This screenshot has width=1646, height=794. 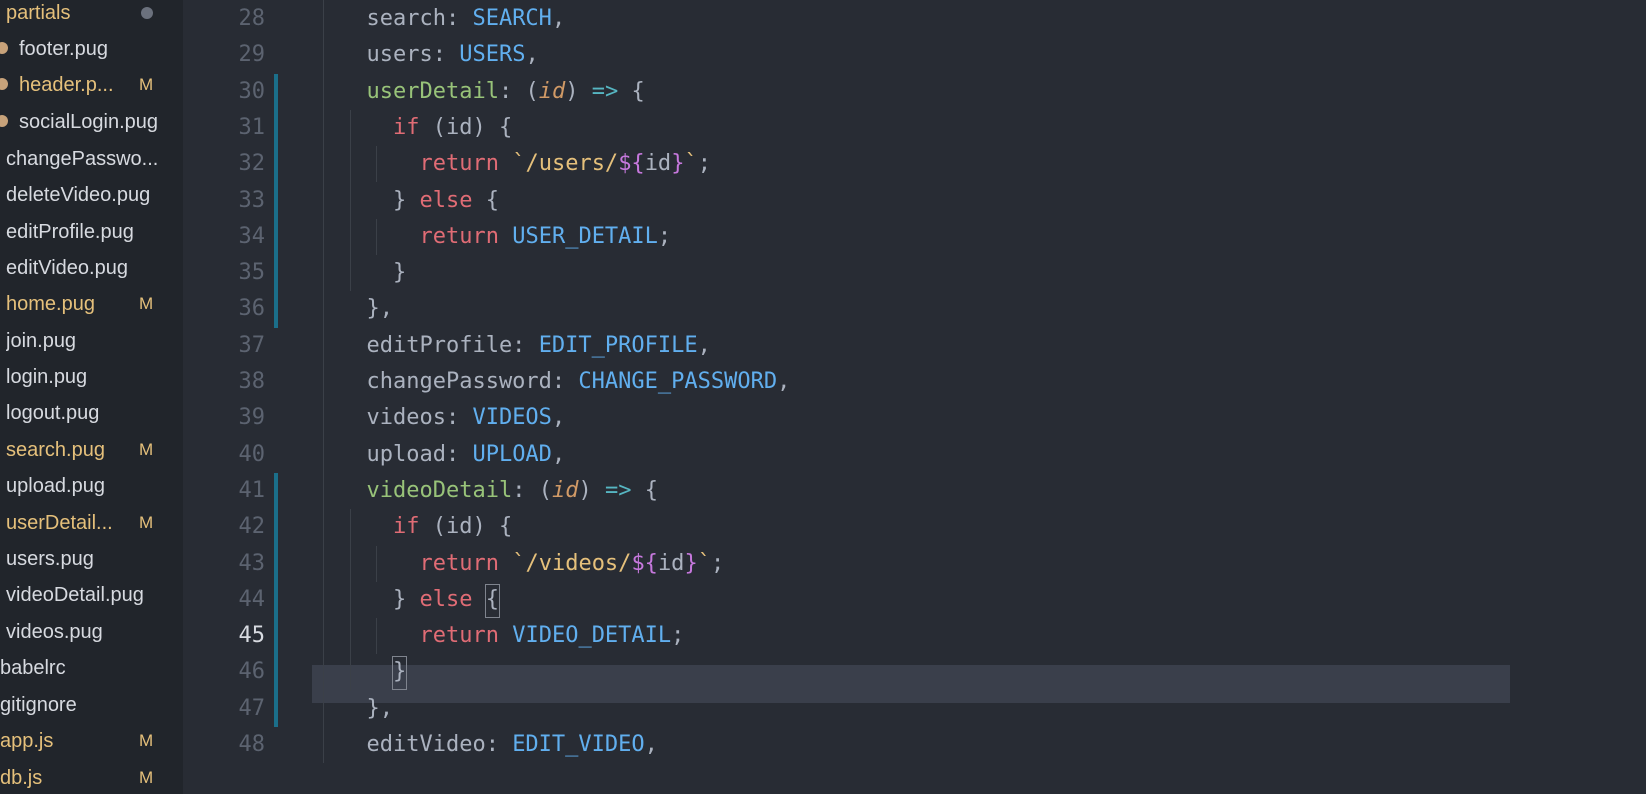 What do you see at coordinates (91, 341) in the screenshot?
I see `file-item: join.pug` at bounding box center [91, 341].